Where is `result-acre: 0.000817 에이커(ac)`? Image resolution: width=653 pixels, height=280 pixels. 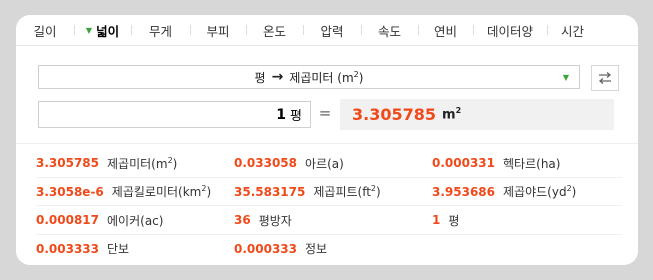
result-acre: 0.000817 에이커(ac) is located at coordinates (99, 220).